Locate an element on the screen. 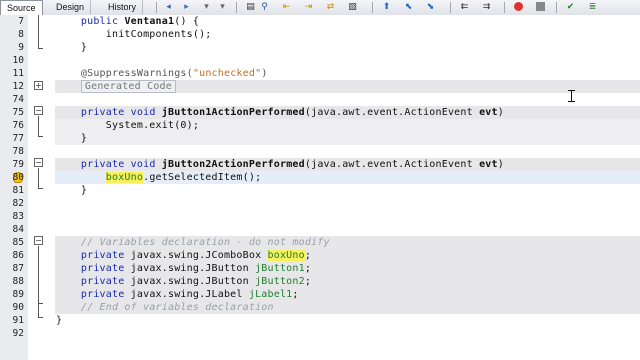 This screenshot has height=360, width=640. line-number: 75 is located at coordinates (18, 112).